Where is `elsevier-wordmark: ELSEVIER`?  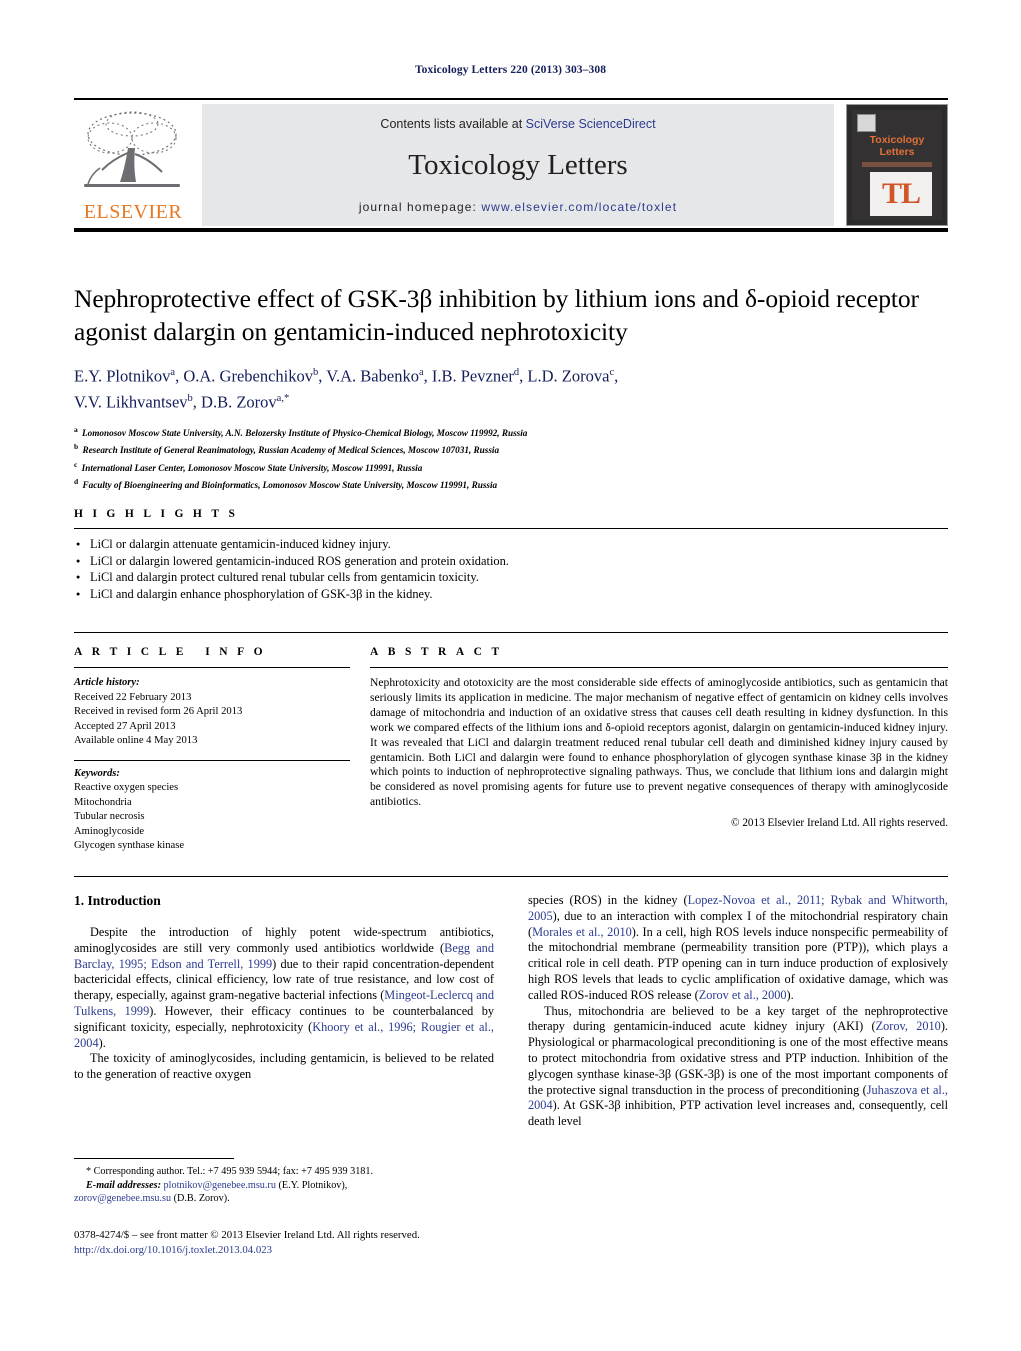
elsevier-wordmark: ELSEVIER is located at coordinates (133, 212).